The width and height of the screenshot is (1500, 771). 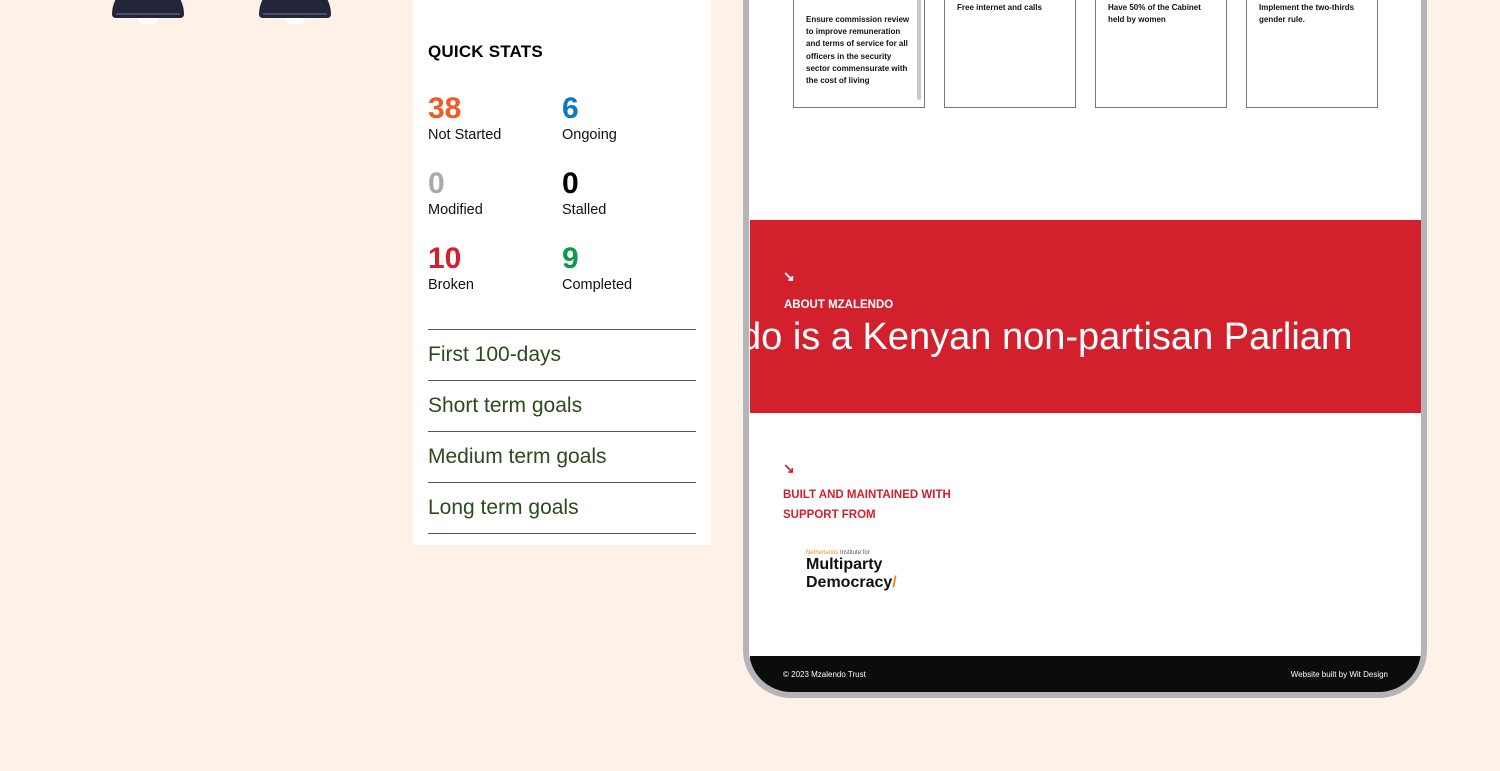 What do you see at coordinates (919, 50) in the screenshot?
I see `card-scrollbar` at bounding box center [919, 50].